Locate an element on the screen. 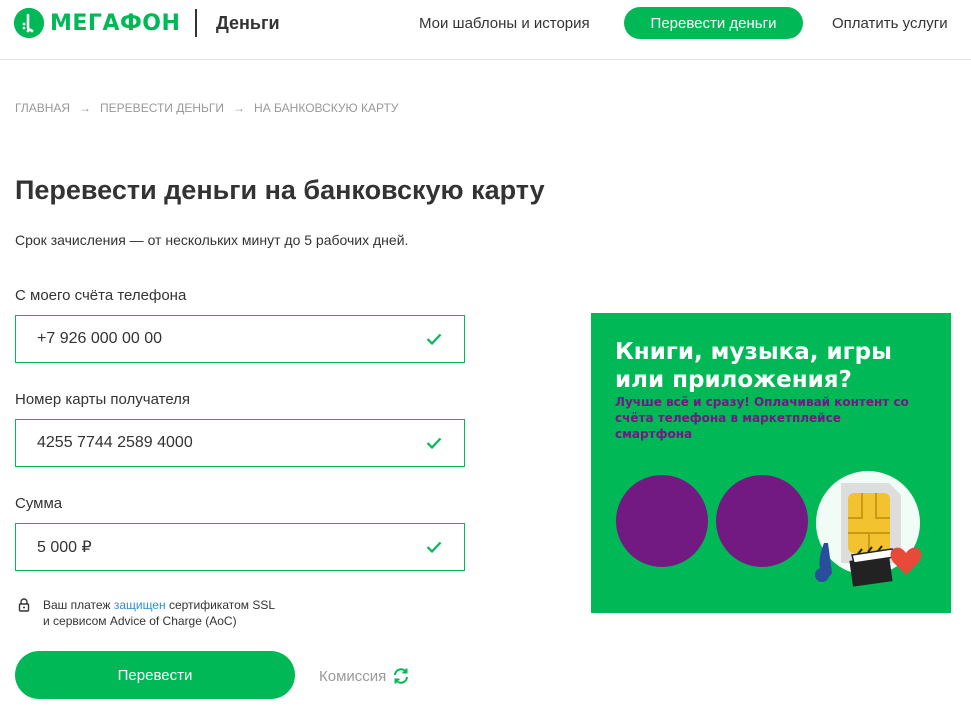 Image resolution: width=971 pixels, height=716 pixels. breadcrumb-transfer: ПЕРЕВЕСТИ ДЕНЬГИ is located at coordinates (162, 108).